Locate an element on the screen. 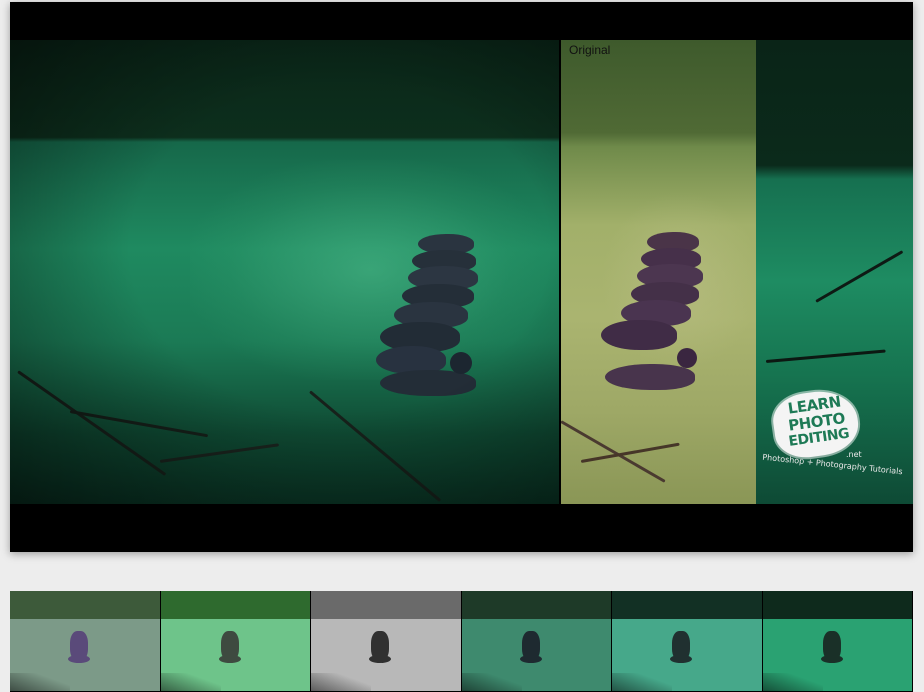  duck-head is located at coordinates (687, 358).